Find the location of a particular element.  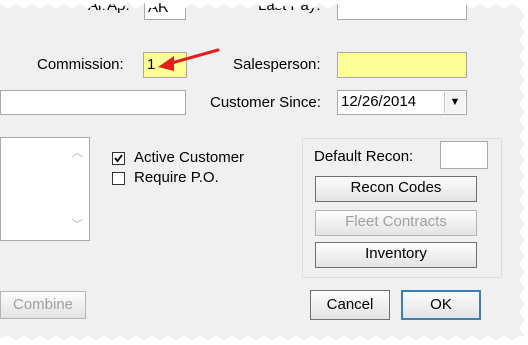

torn-edge-top is located at coordinates (264, 4).